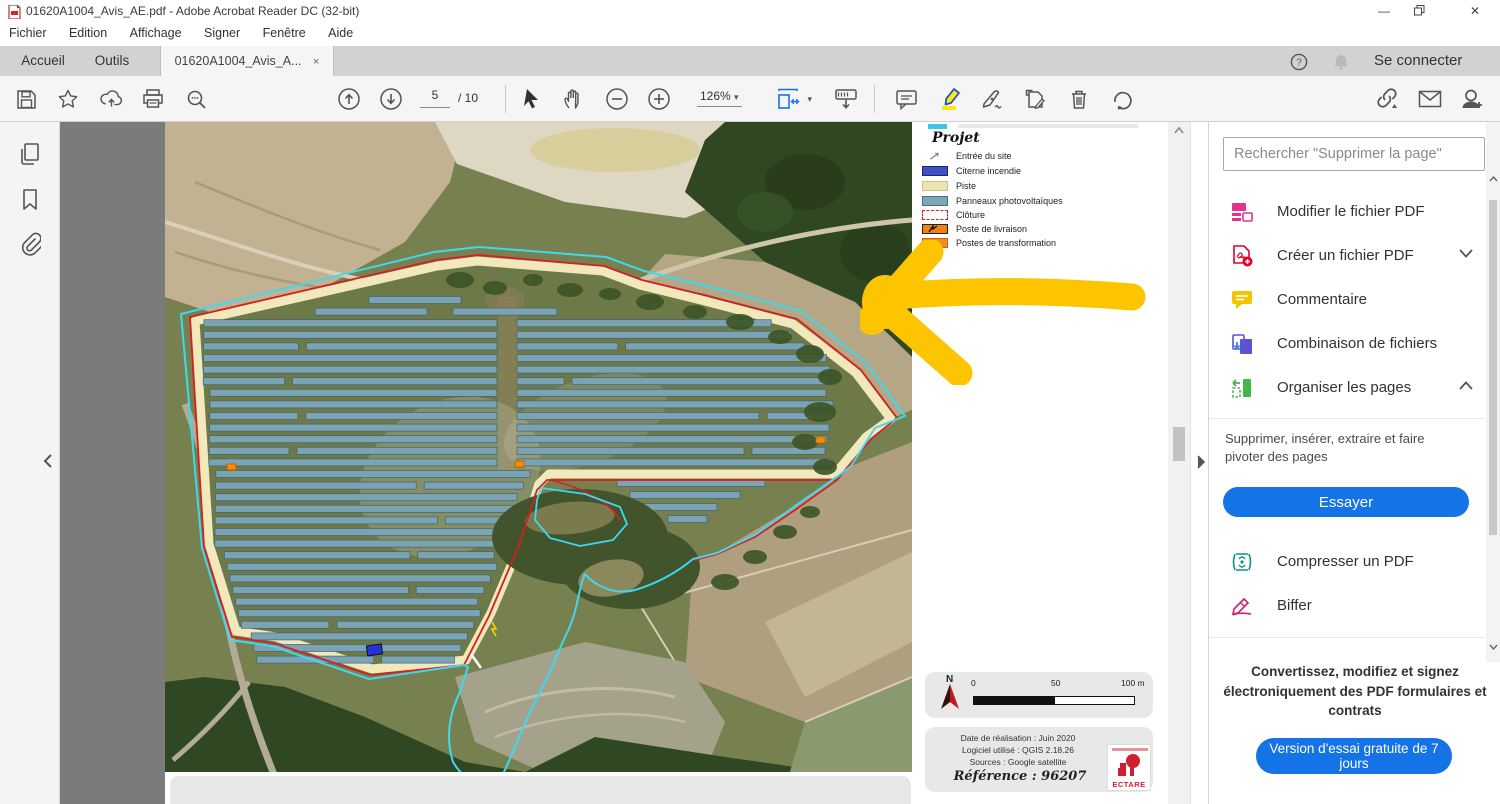 This screenshot has width=1500, height=804. What do you see at coordinates (935, 201) in the screenshot?
I see `panneaux-swatch` at bounding box center [935, 201].